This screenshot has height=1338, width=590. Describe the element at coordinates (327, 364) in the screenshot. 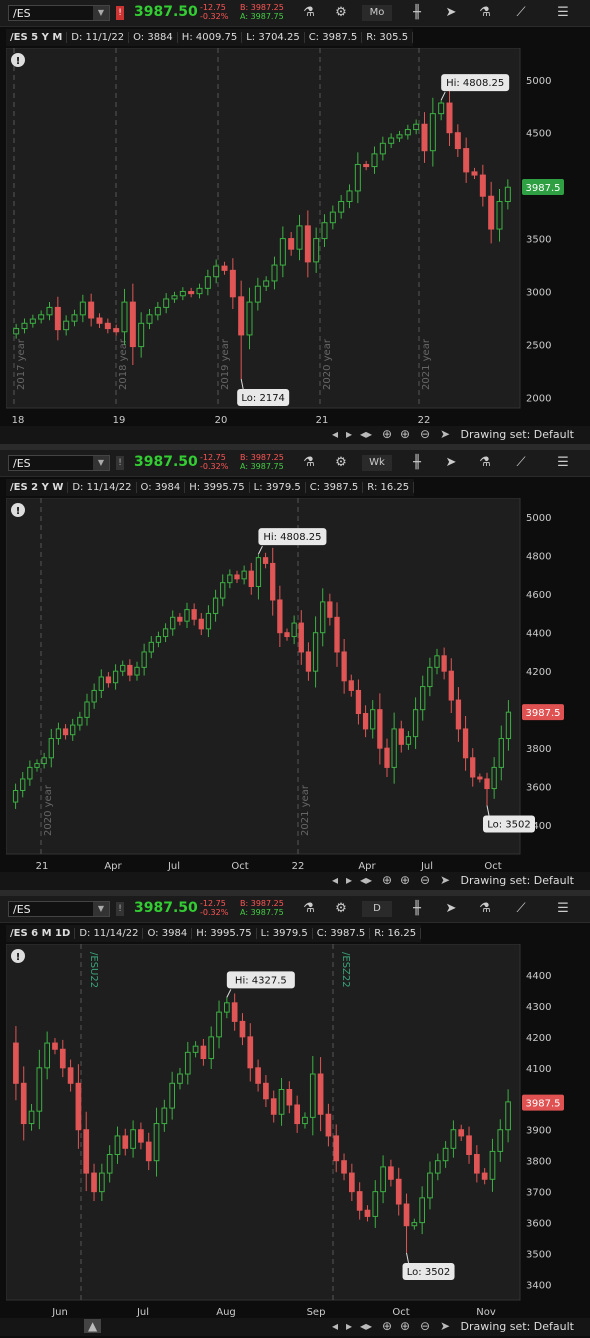

I see `period-label: 2020 year` at that location.